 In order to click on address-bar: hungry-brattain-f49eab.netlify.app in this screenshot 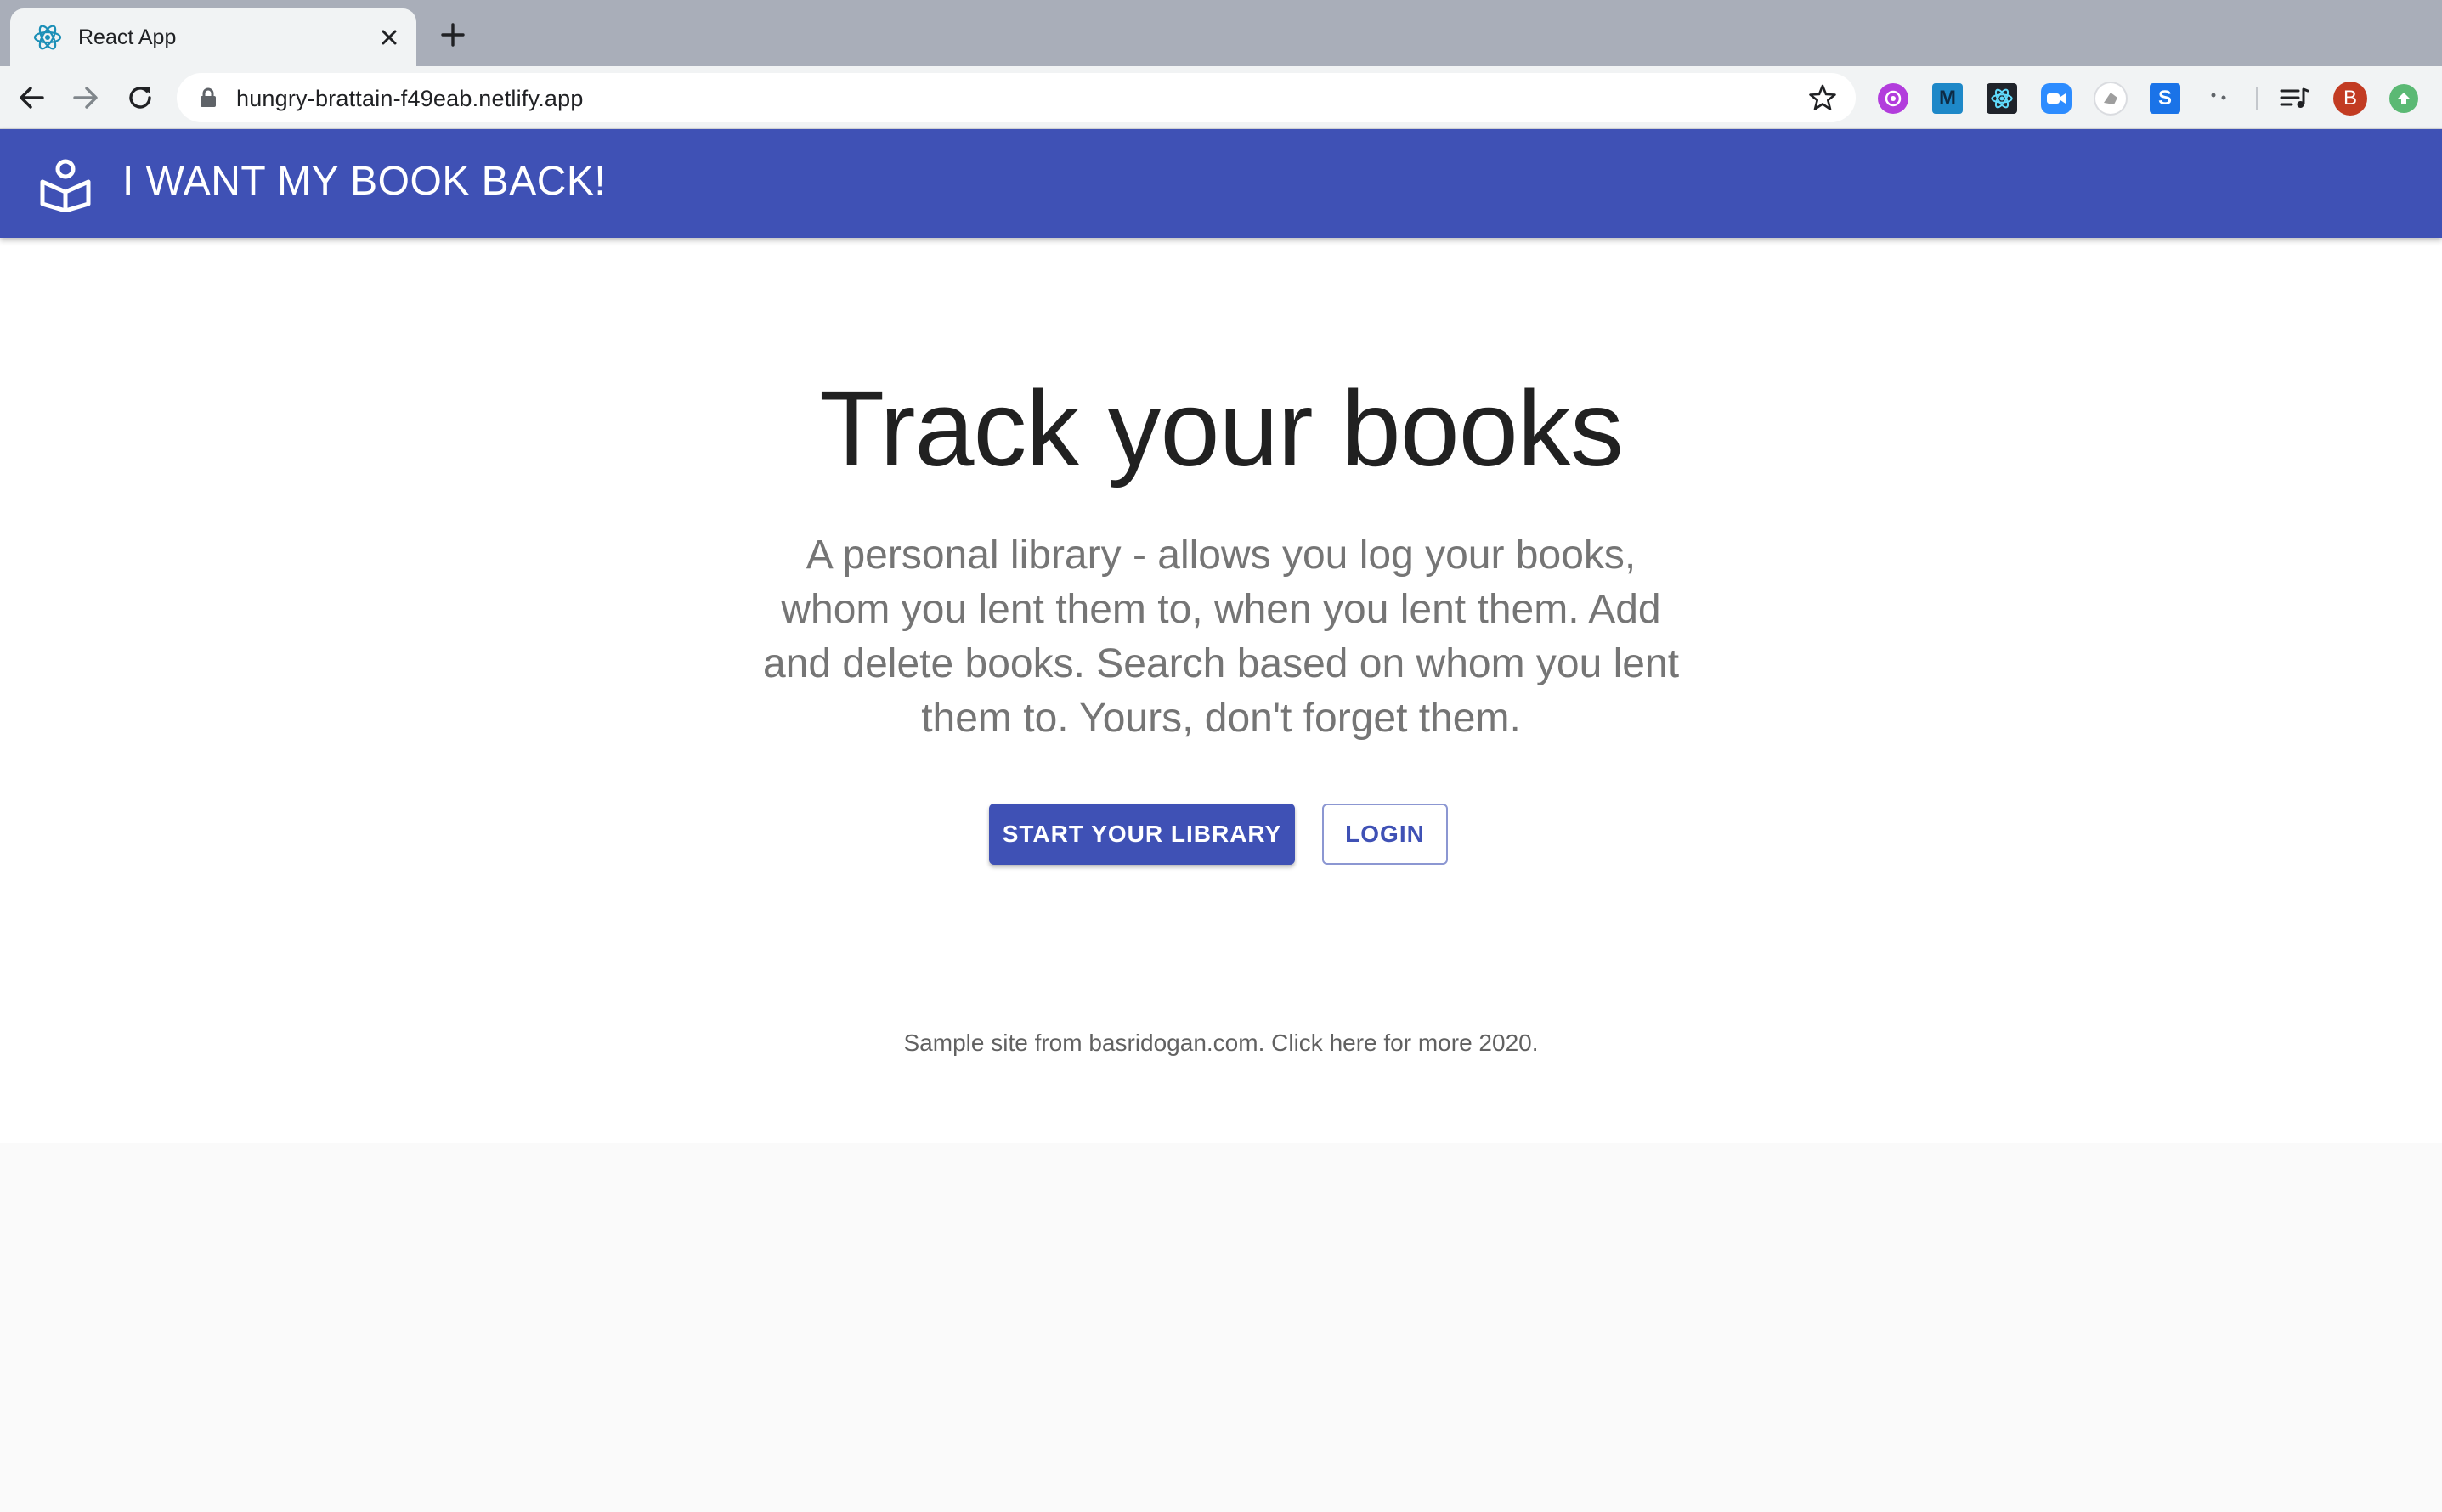, I will do `click(1016, 97)`.